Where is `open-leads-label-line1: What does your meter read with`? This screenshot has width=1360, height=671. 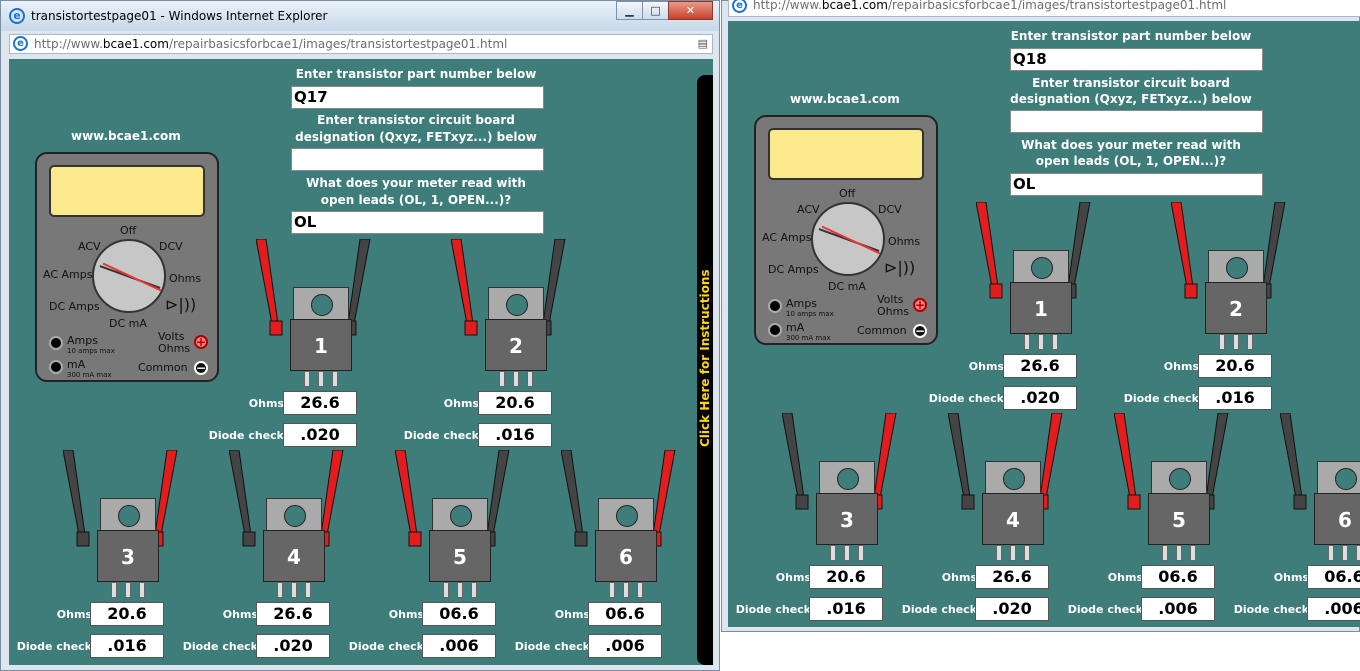 open-leads-label-line1: What does your meter read with is located at coordinates (416, 183).